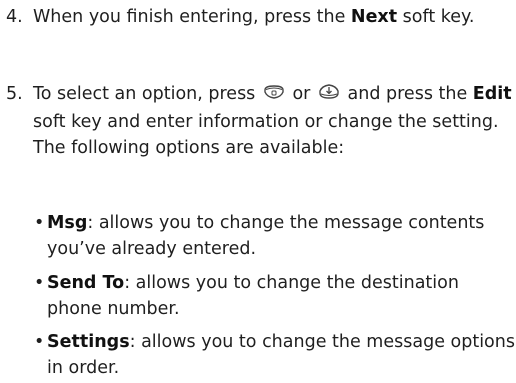 This screenshot has height=383, width=516. I want to click on nav-up-key-icon, so click(274, 96).